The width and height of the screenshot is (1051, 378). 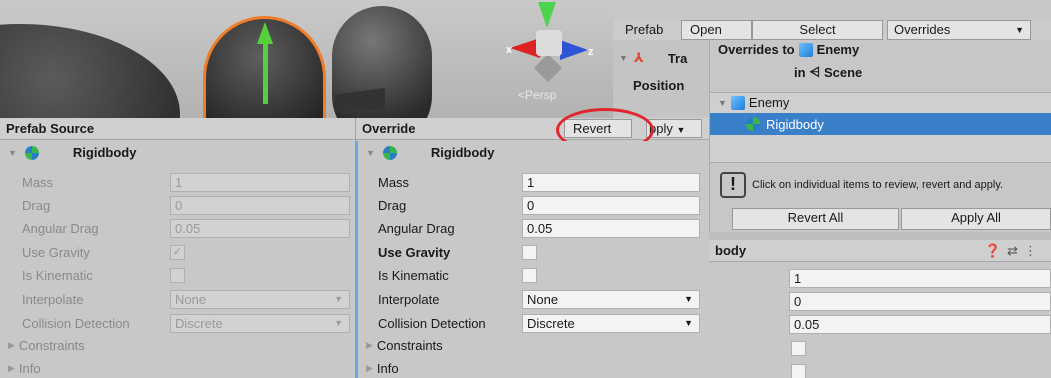 I want to click on prefab-label: Prefab, so click(x=644, y=29).